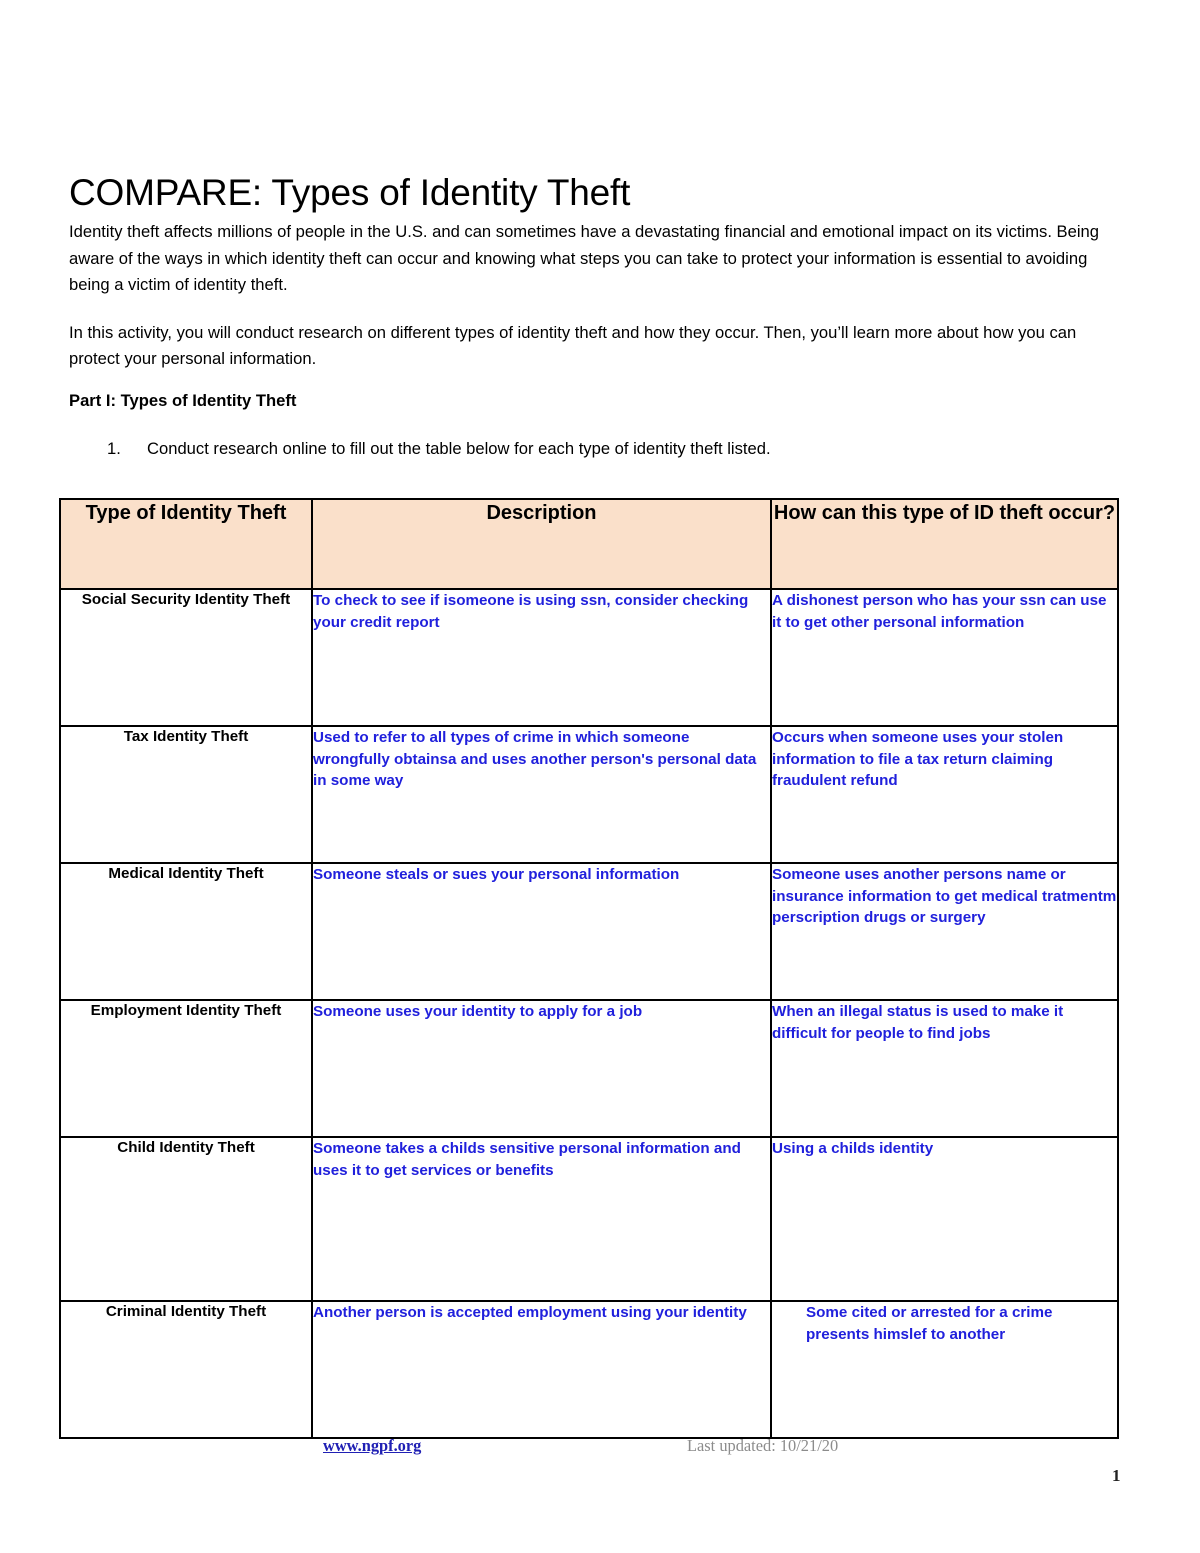 The image size is (1200, 1553). I want to click on cell-type: Tax Identity Theft, so click(186, 794).